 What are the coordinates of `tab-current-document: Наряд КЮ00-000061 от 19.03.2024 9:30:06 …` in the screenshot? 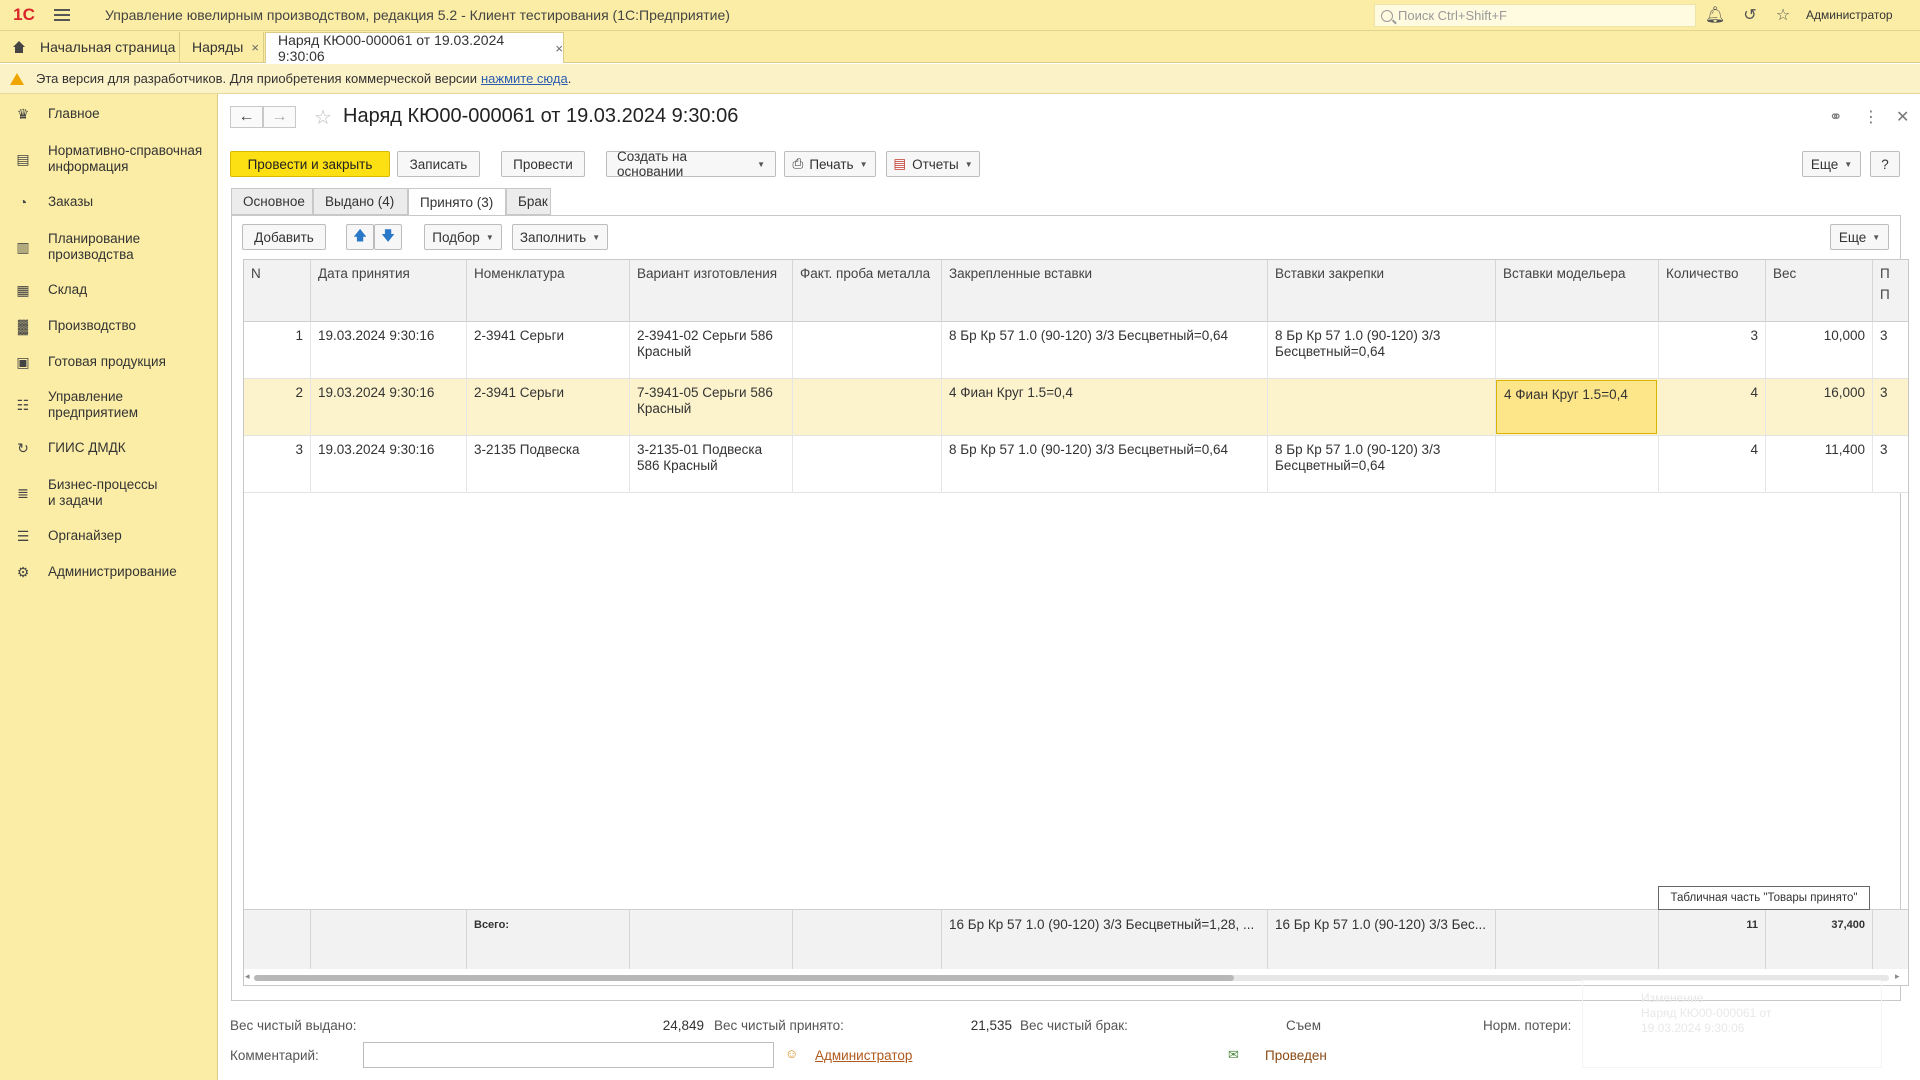 It's located at (414, 48).